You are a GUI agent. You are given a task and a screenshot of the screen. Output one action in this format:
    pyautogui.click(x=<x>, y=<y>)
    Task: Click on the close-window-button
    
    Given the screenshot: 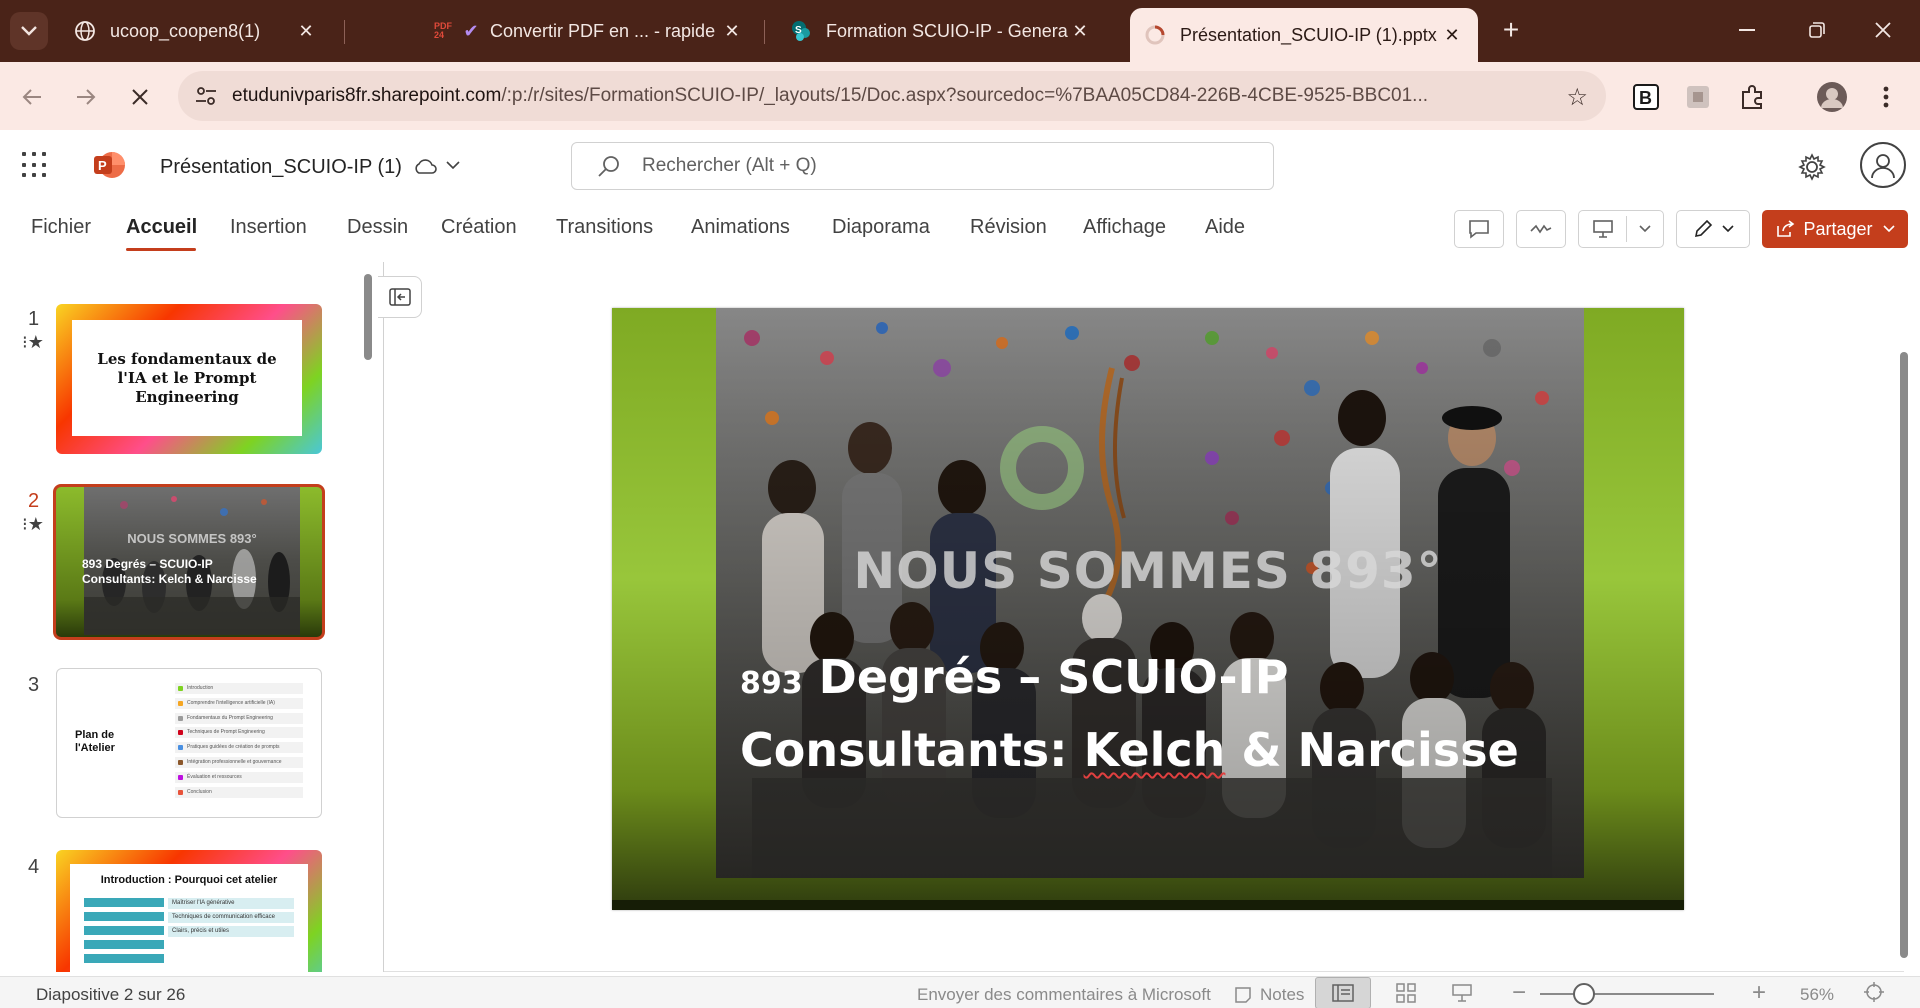 What is the action you would take?
    pyautogui.click(x=1883, y=30)
    